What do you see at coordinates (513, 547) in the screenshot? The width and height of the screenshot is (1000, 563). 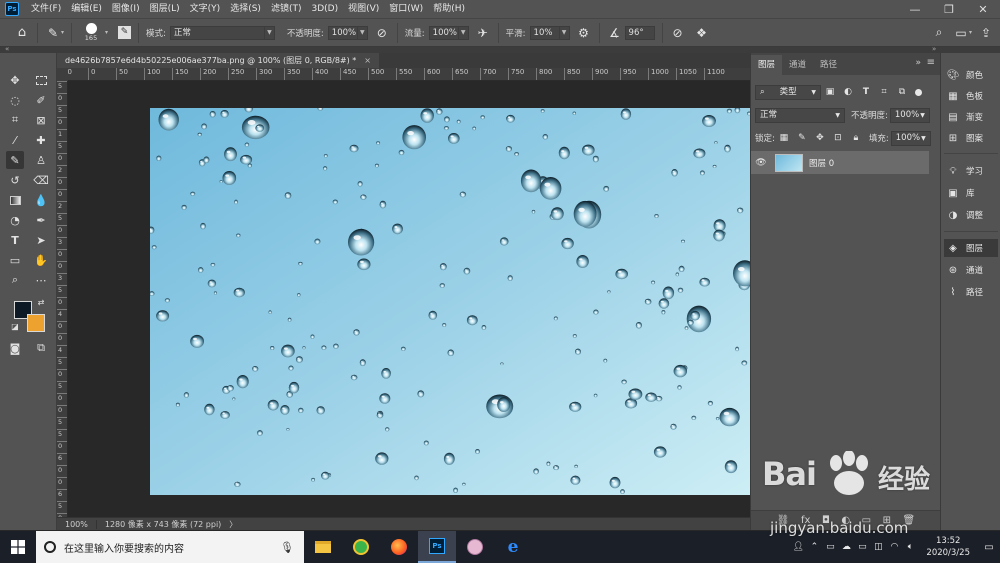 I see `taskbar-edge: e` at bounding box center [513, 547].